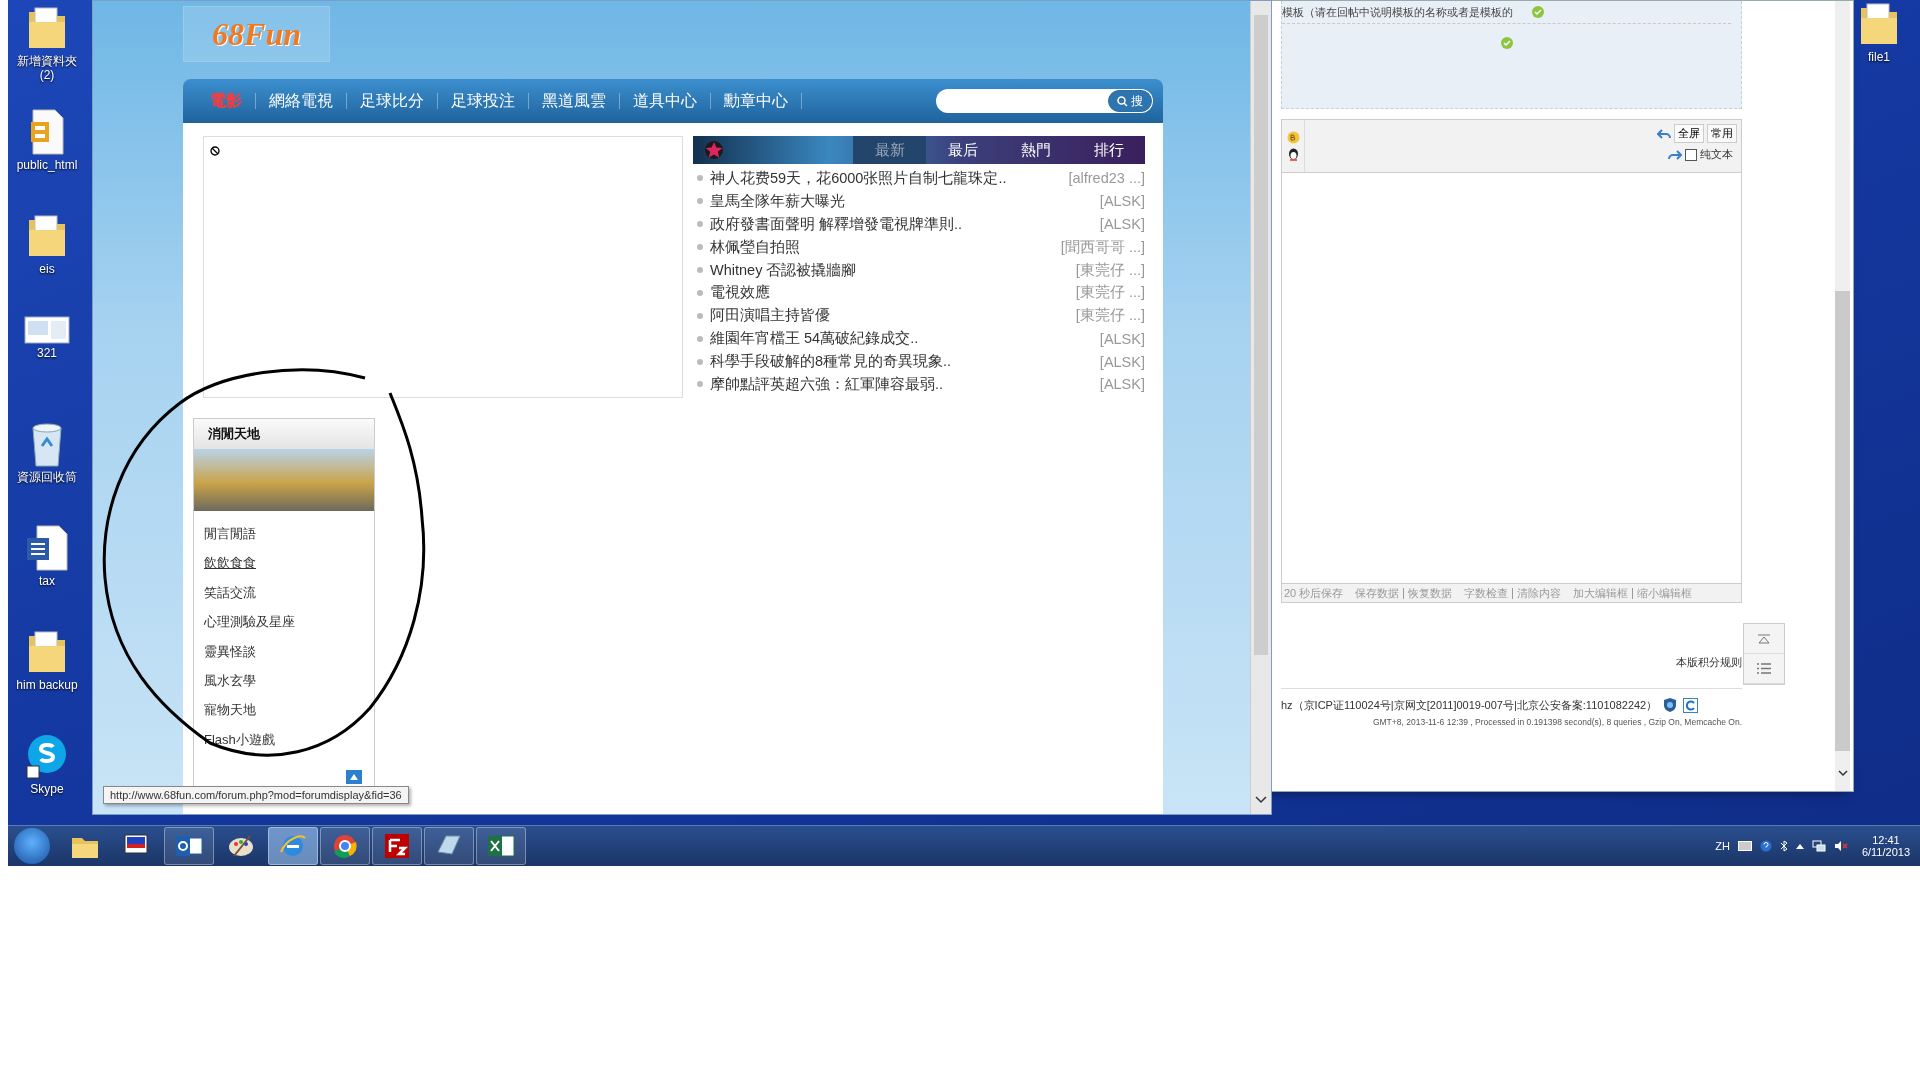 The height and width of the screenshot is (1080, 1920). I want to click on news-title-link: 維園年宵檔王 54萬破紀錄成交.., so click(814, 339).